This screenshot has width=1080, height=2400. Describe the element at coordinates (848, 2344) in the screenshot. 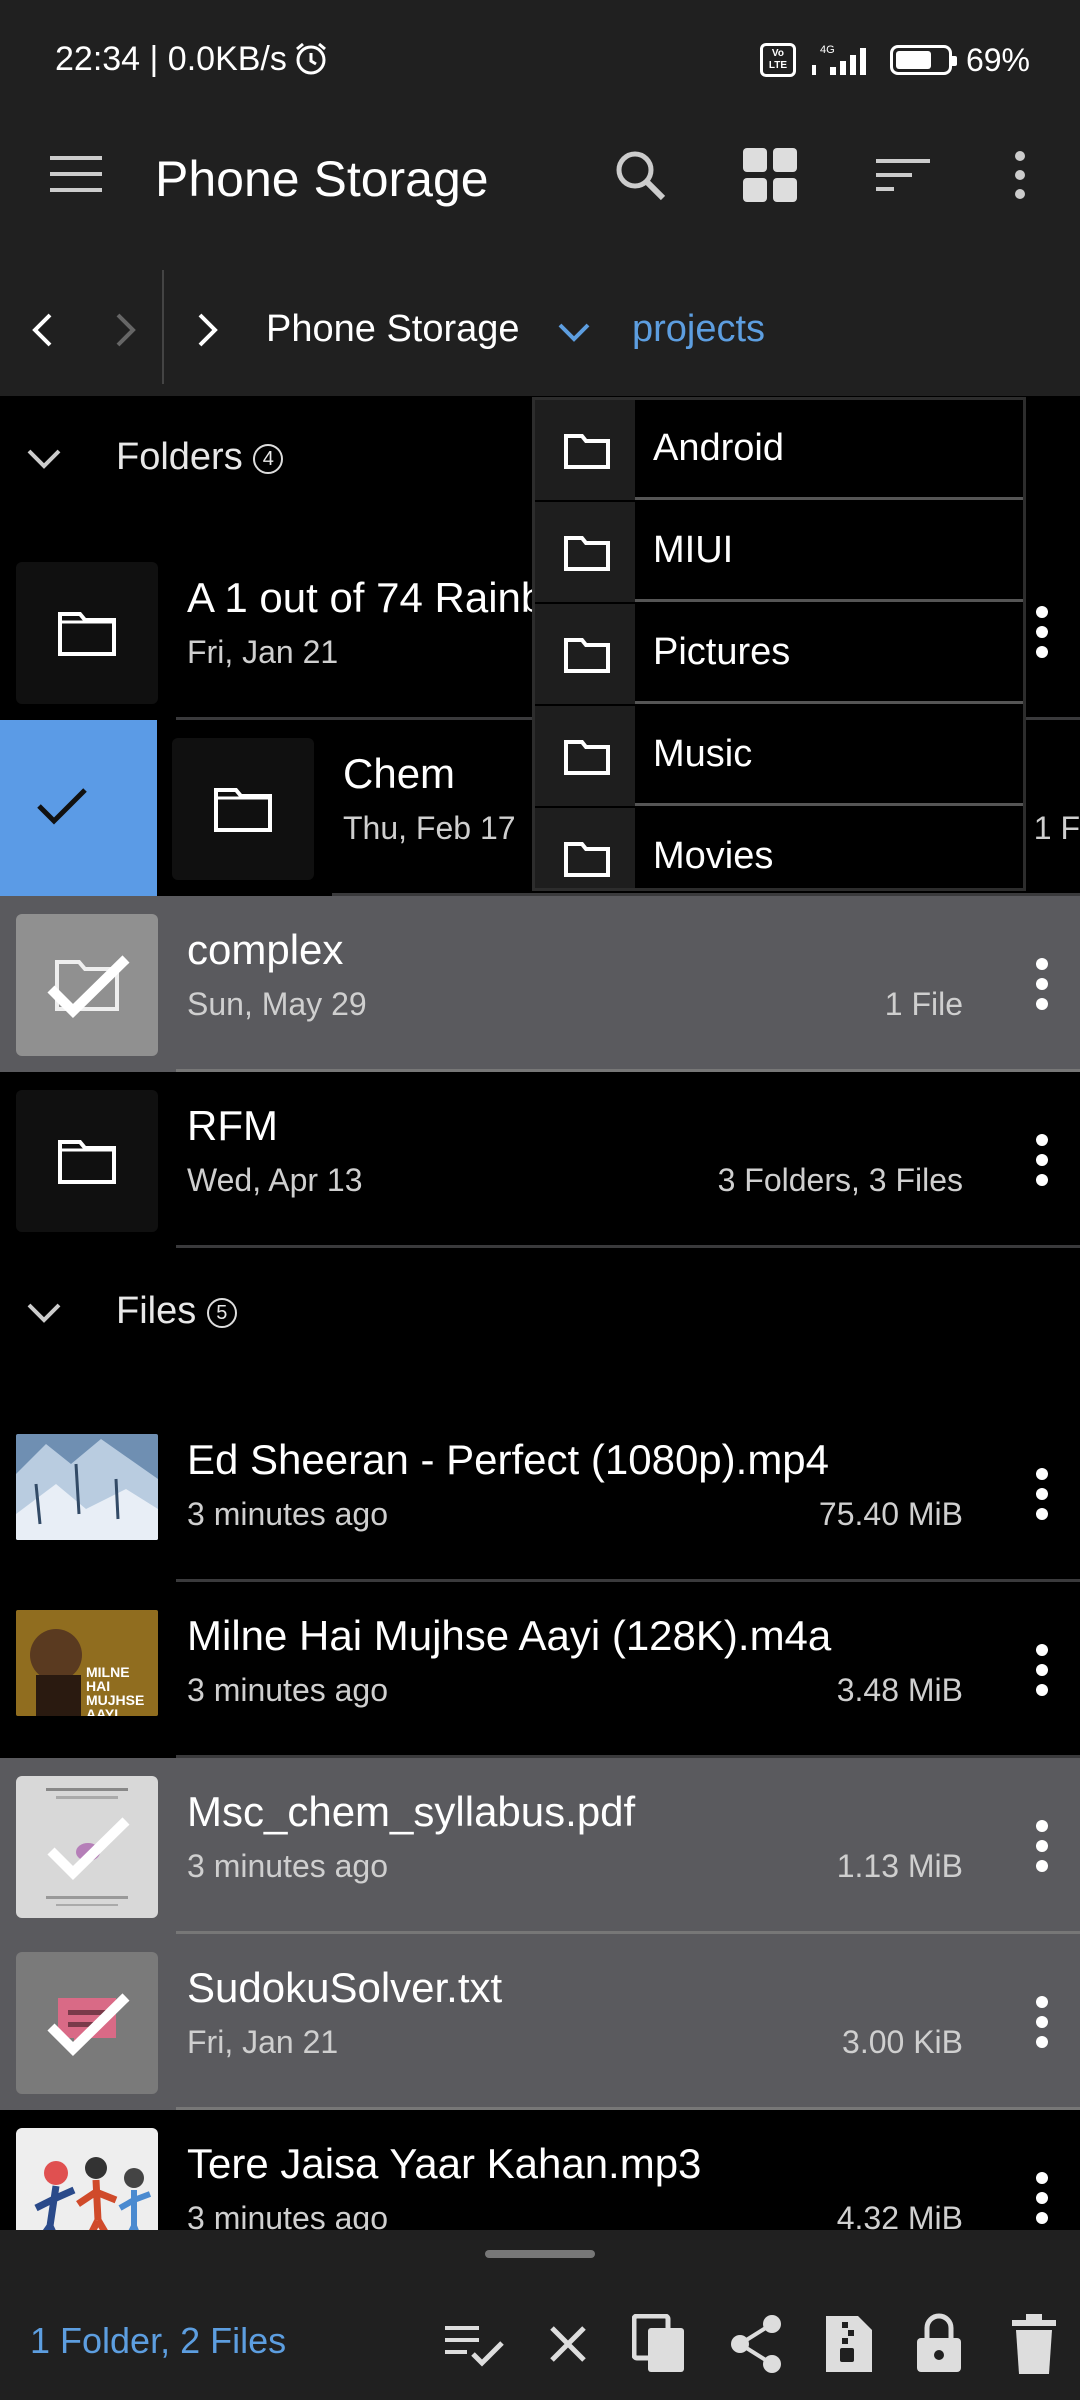

I see `compress-icon` at that location.